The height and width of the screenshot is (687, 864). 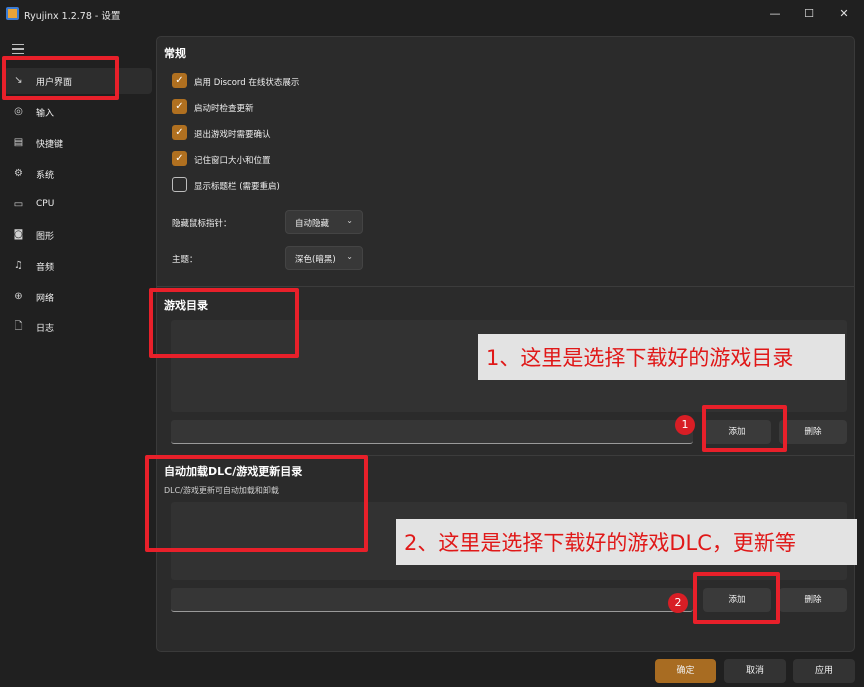 I want to click on maximize-button: ☐, so click(x=809, y=14).